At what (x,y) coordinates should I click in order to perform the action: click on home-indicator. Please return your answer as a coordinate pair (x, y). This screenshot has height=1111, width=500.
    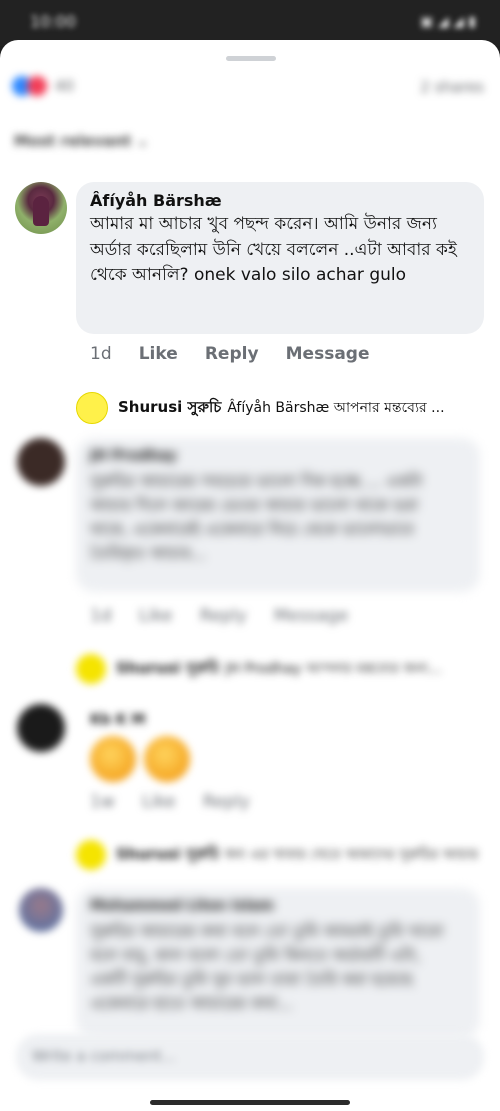
    Looking at the image, I should click on (250, 1102).